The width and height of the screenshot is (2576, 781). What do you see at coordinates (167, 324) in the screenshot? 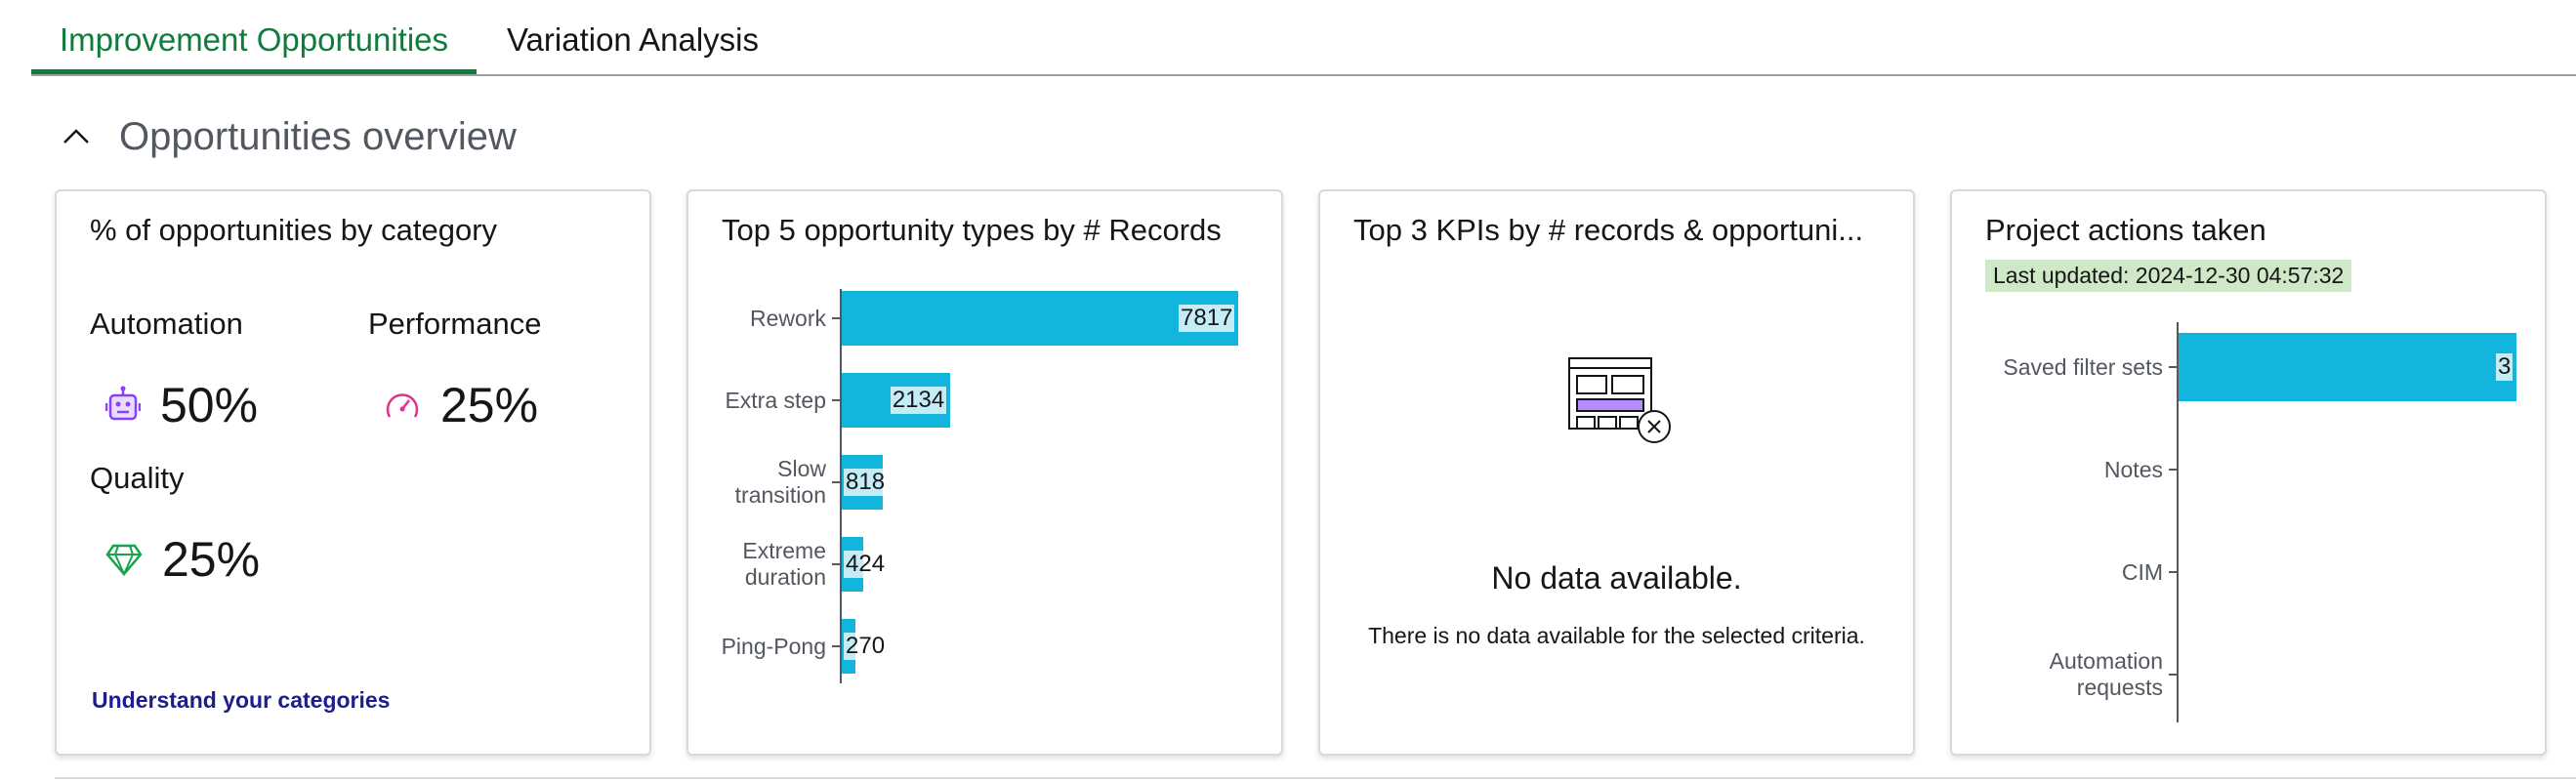
I see `category-name-automation: Automation` at bounding box center [167, 324].